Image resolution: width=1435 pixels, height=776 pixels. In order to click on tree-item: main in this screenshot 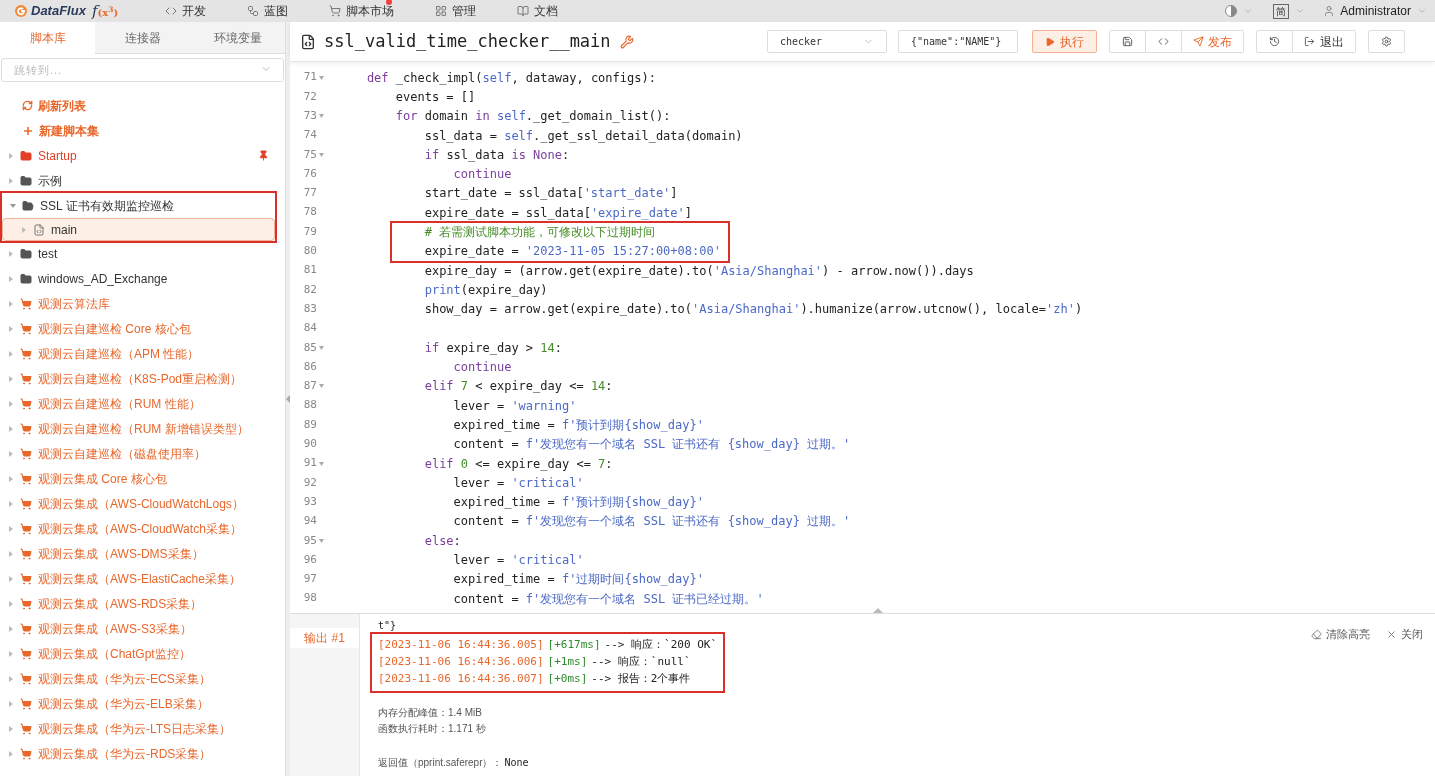, I will do `click(64, 229)`.